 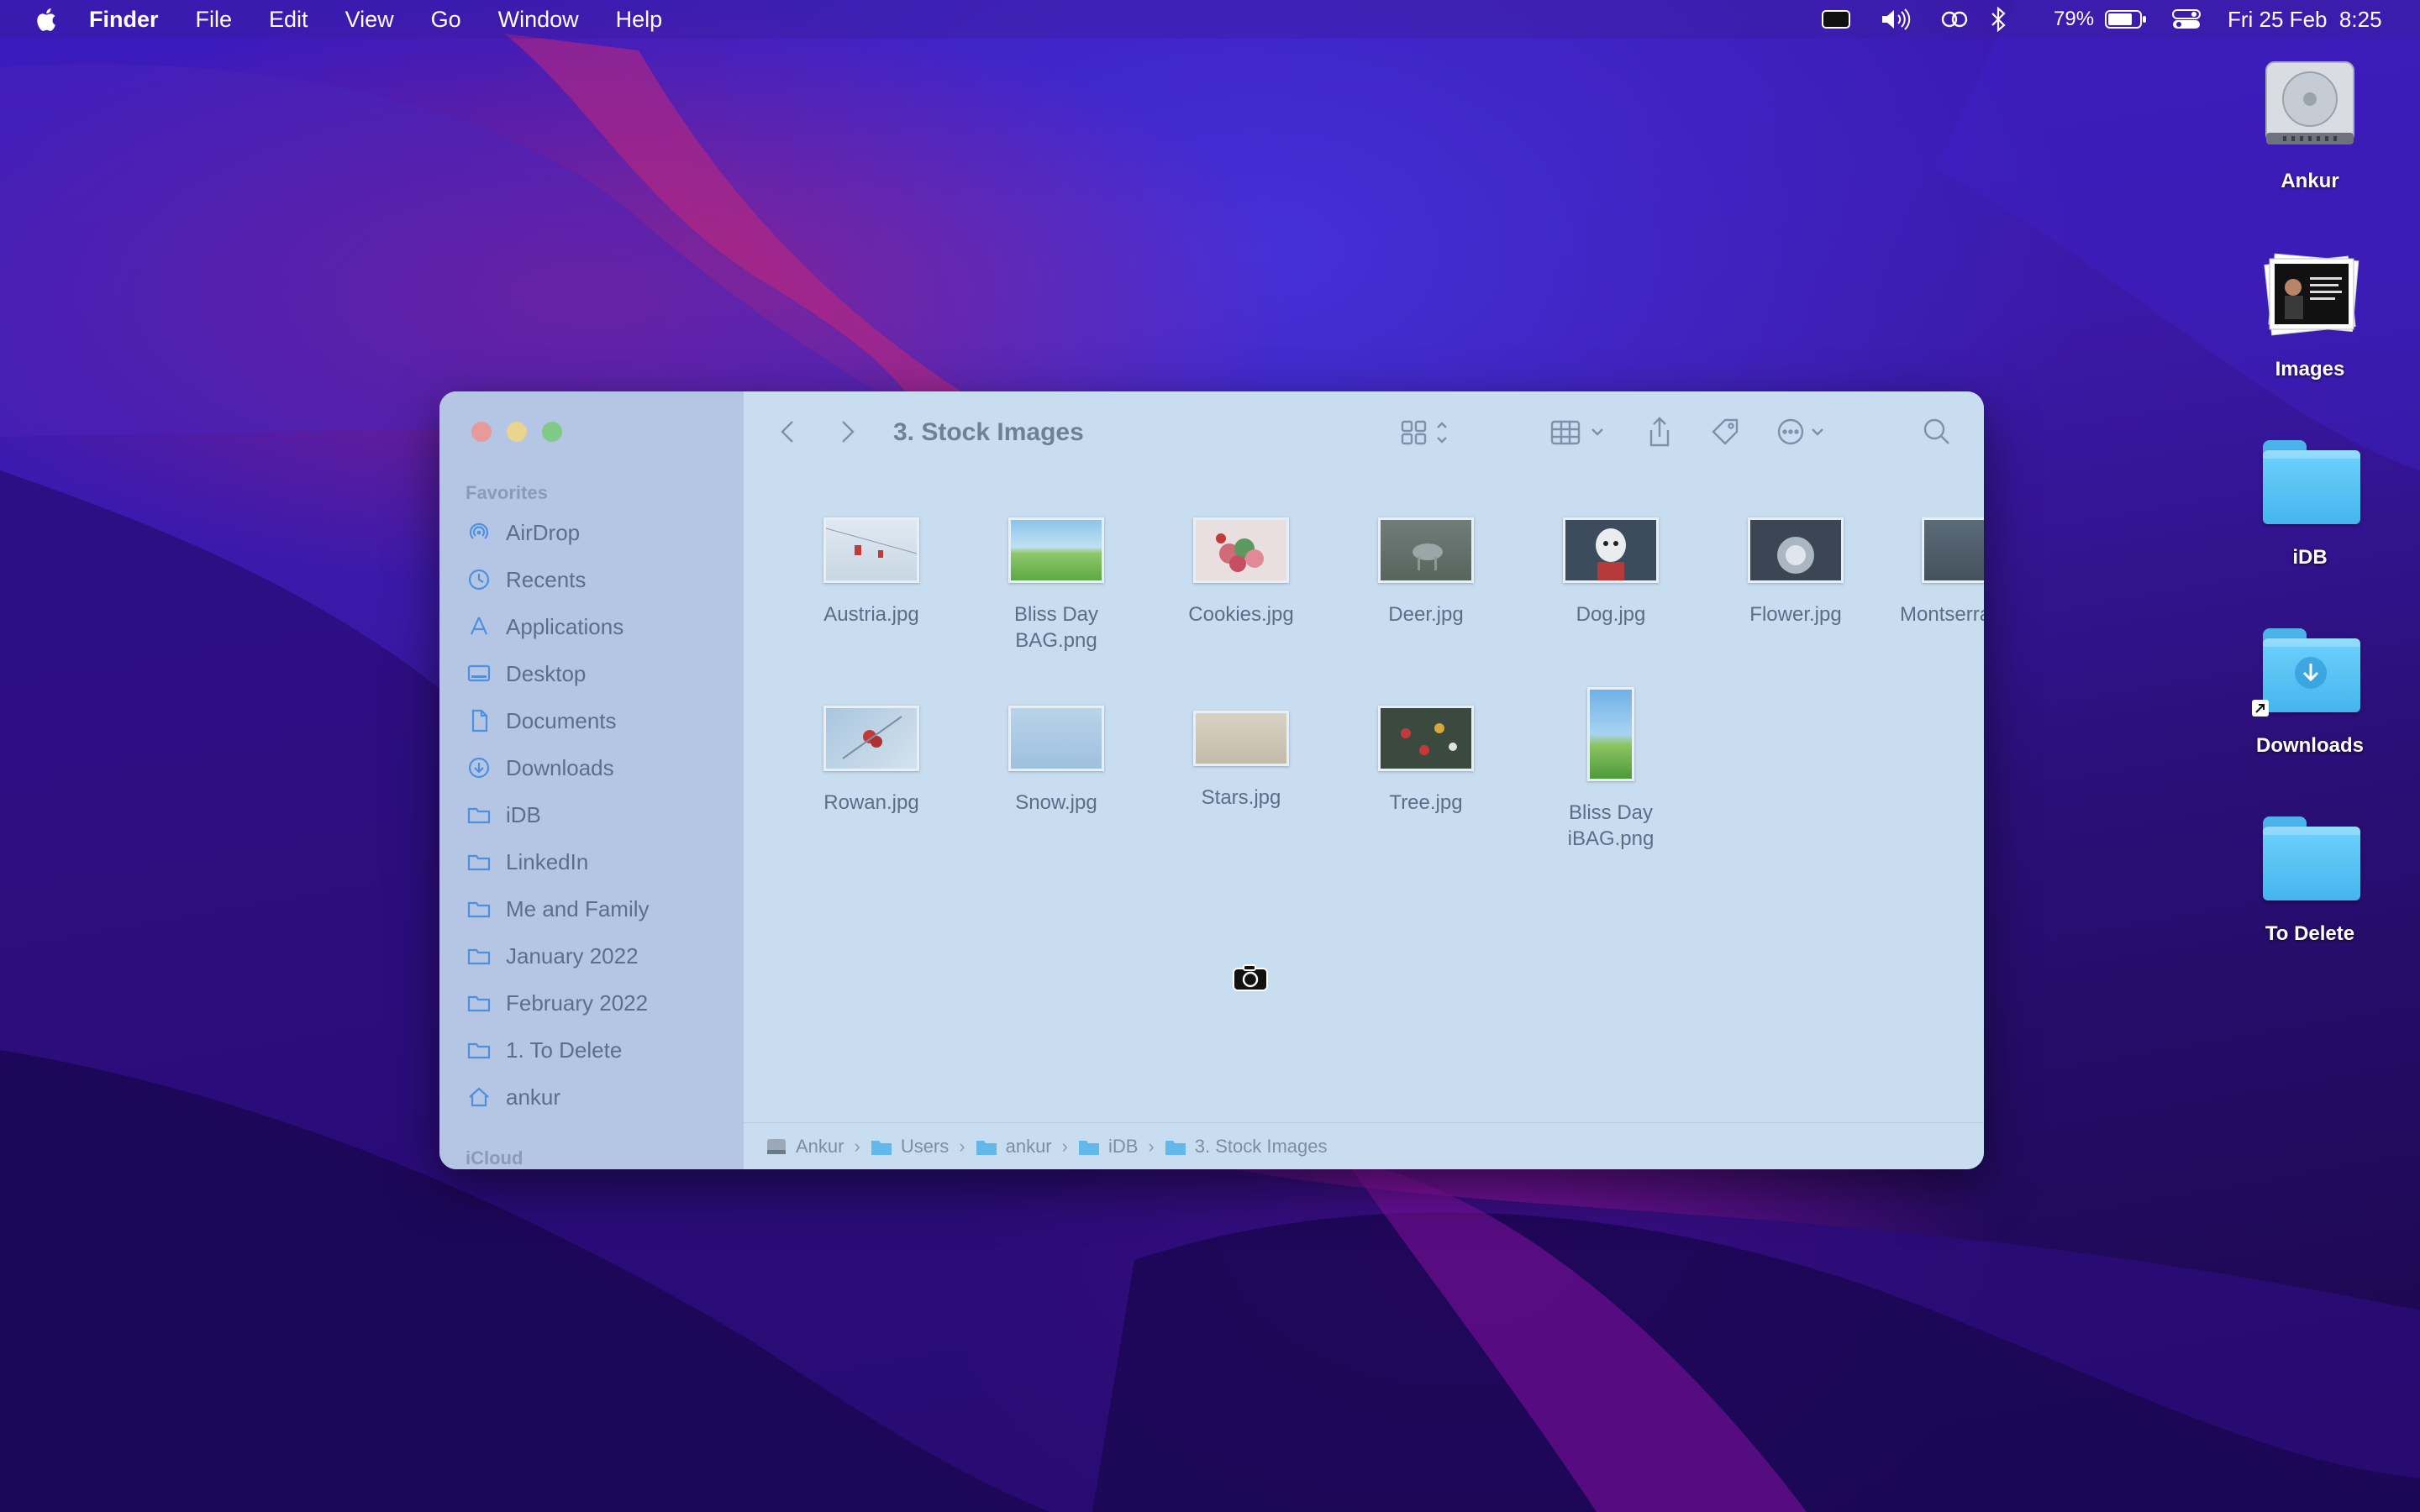 What do you see at coordinates (777, 1146) in the screenshot?
I see `hard-drive-icon` at bounding box center [777, 1146].